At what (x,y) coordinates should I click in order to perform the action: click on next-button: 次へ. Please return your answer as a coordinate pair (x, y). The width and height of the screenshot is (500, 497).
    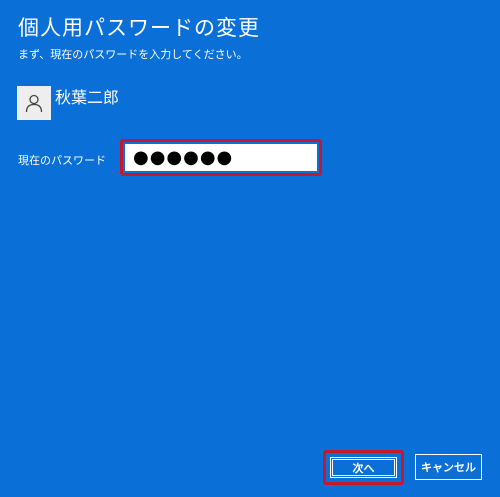
    Looking at the image, I should click on (363, 467).